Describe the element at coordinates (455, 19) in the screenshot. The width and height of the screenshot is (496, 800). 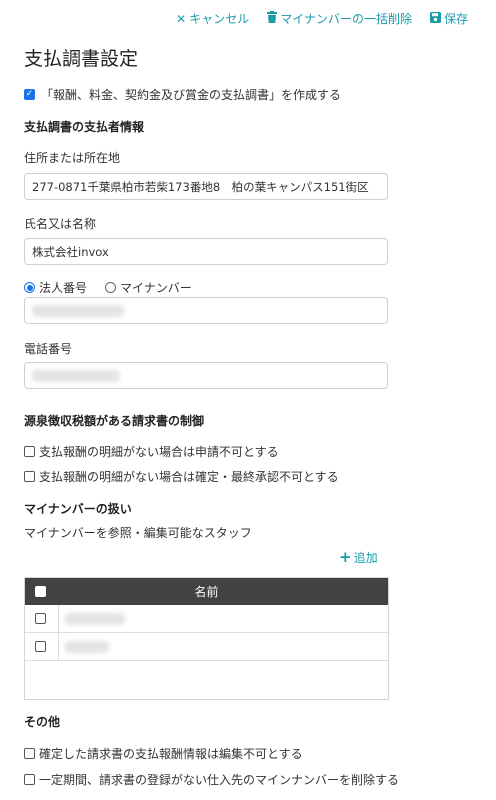
I see `save-label: 保存` at that location.